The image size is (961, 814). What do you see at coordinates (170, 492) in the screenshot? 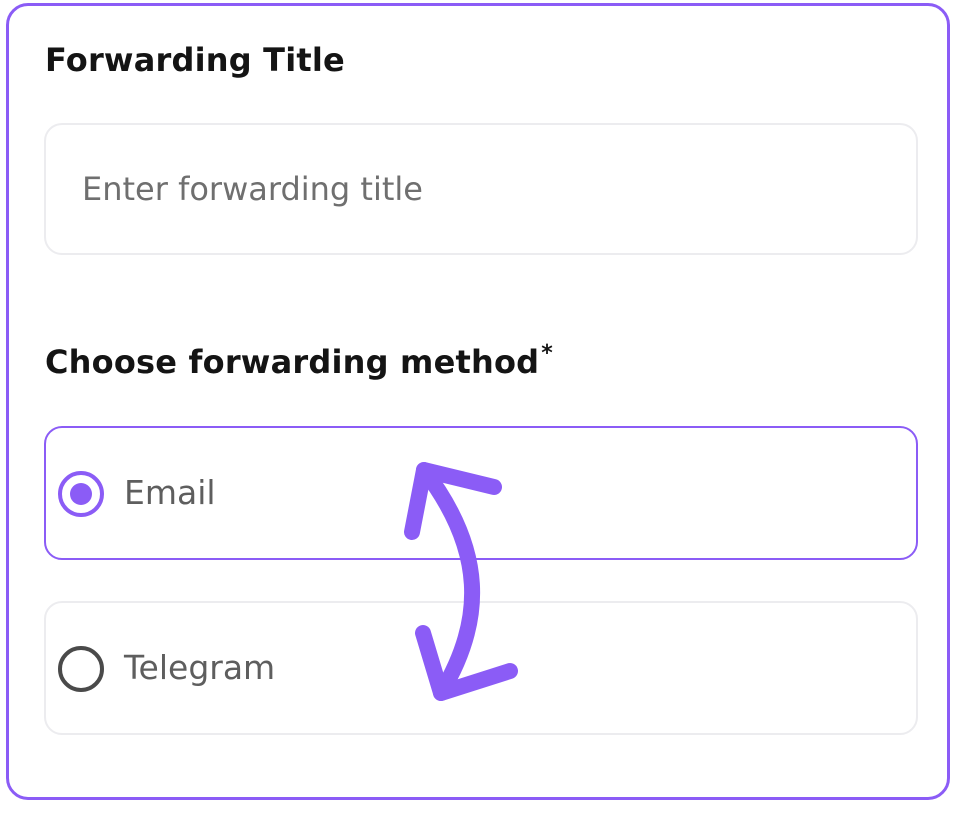
I see `method-option-email-label: Email` at bounding box center [170, 492].